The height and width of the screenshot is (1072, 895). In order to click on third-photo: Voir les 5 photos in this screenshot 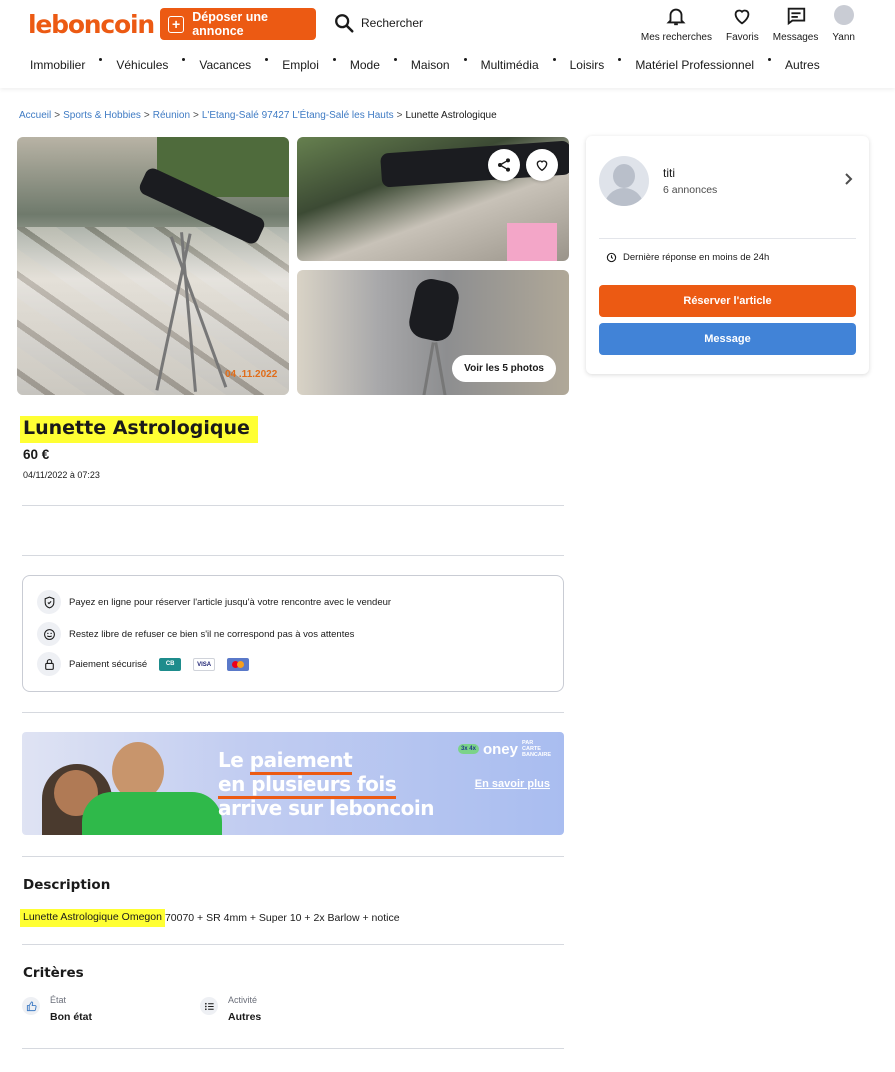, I will do `click(433, 332)`.